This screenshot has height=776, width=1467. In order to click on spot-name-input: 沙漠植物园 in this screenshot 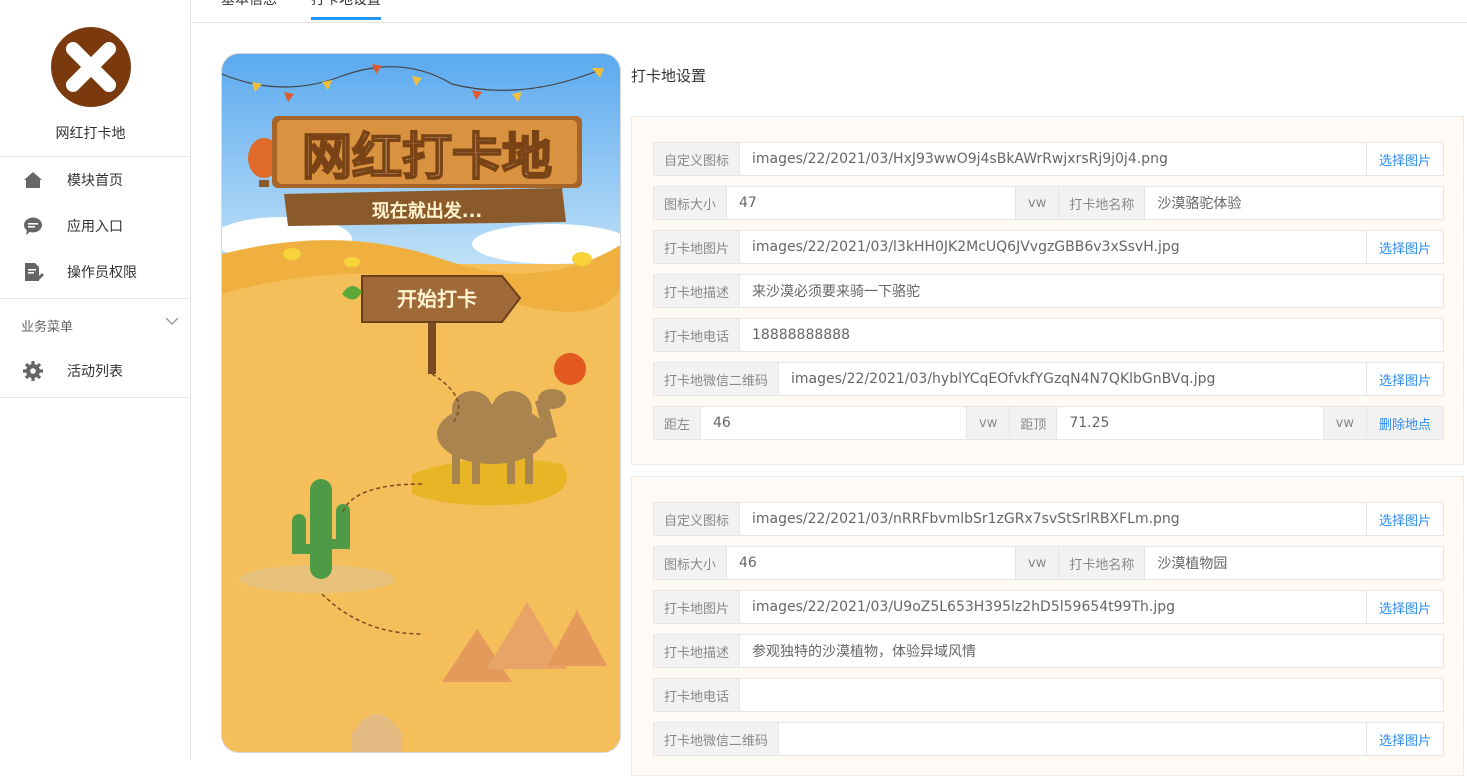, I will do `click(1294, 563)`.